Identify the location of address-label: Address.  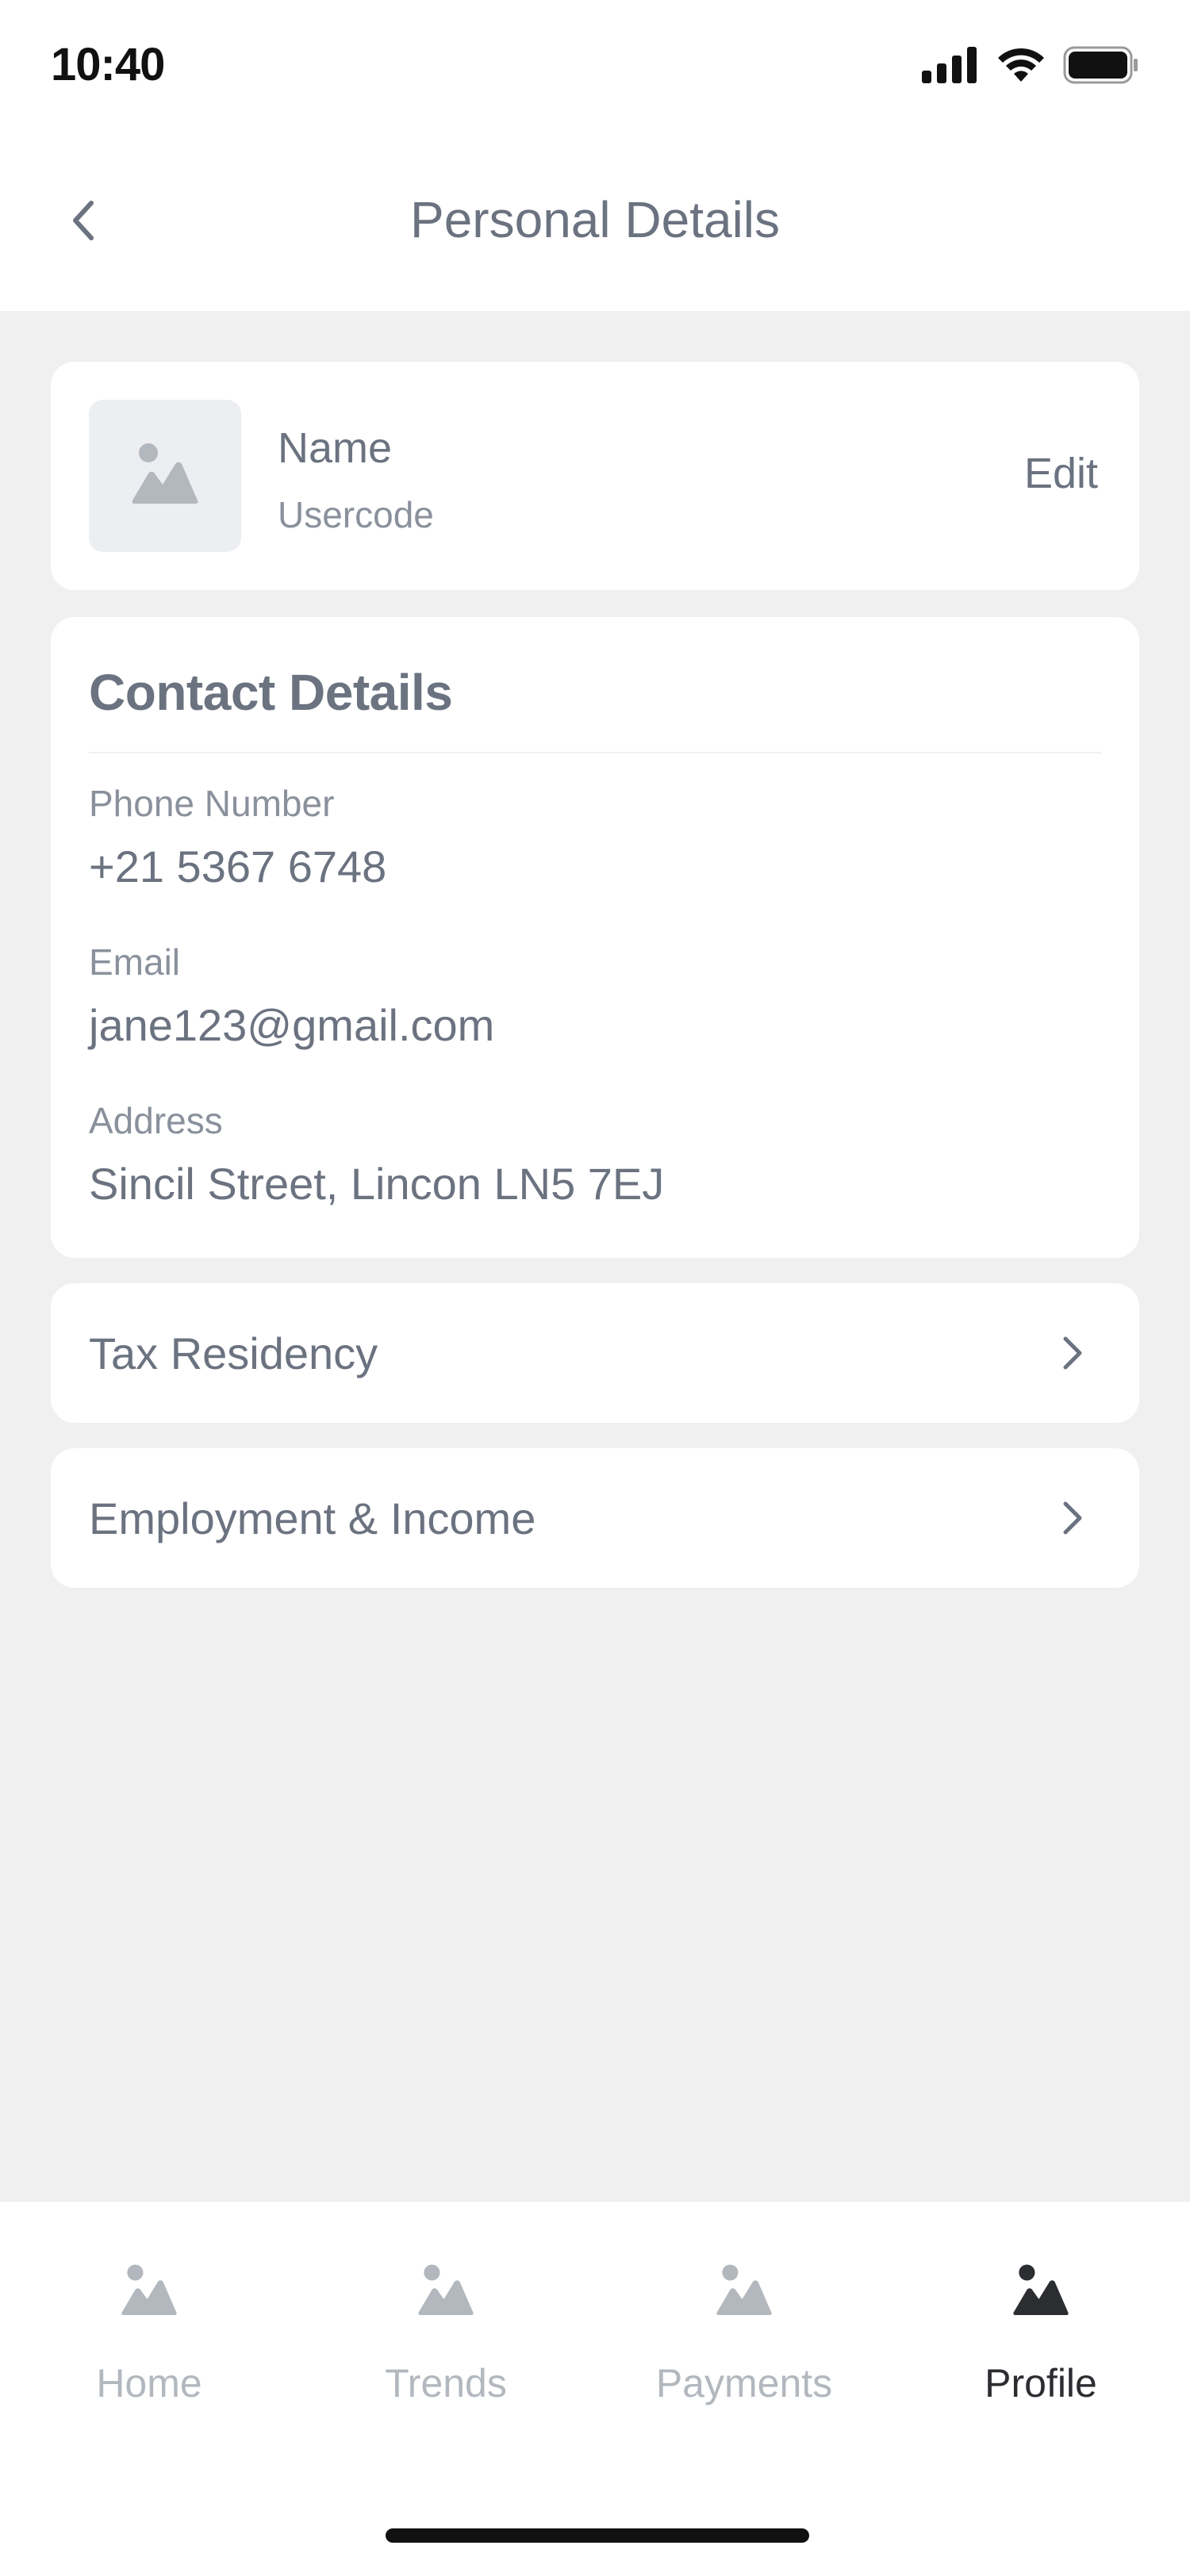
(156, 1120).